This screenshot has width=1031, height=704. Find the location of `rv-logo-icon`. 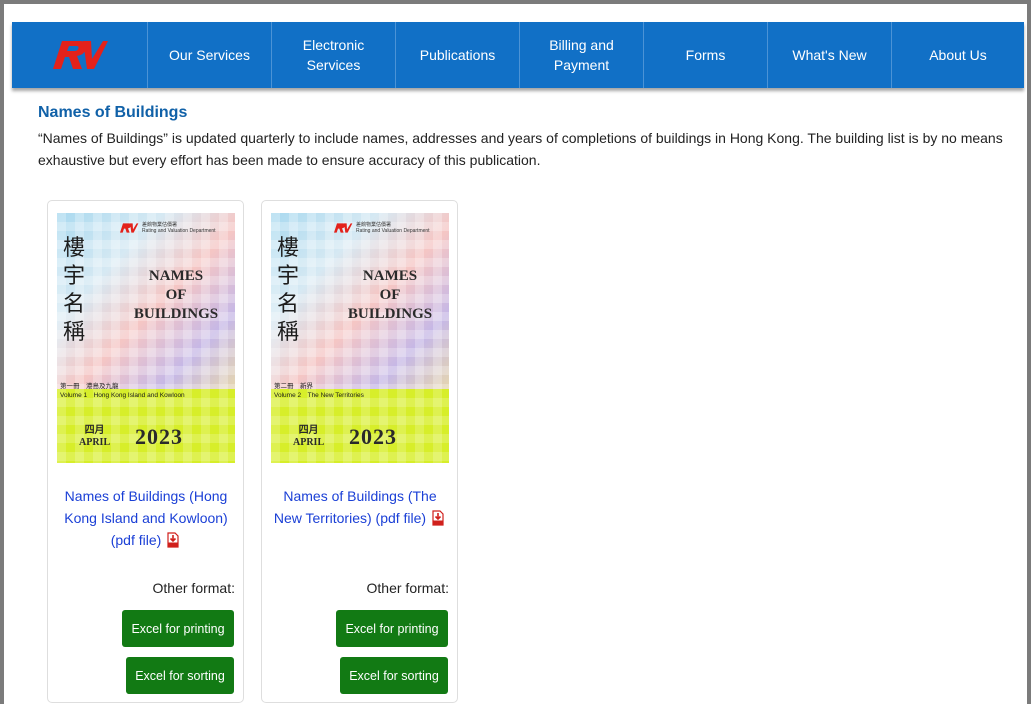

rv-logo-icon is located at coordinates (80, 55).